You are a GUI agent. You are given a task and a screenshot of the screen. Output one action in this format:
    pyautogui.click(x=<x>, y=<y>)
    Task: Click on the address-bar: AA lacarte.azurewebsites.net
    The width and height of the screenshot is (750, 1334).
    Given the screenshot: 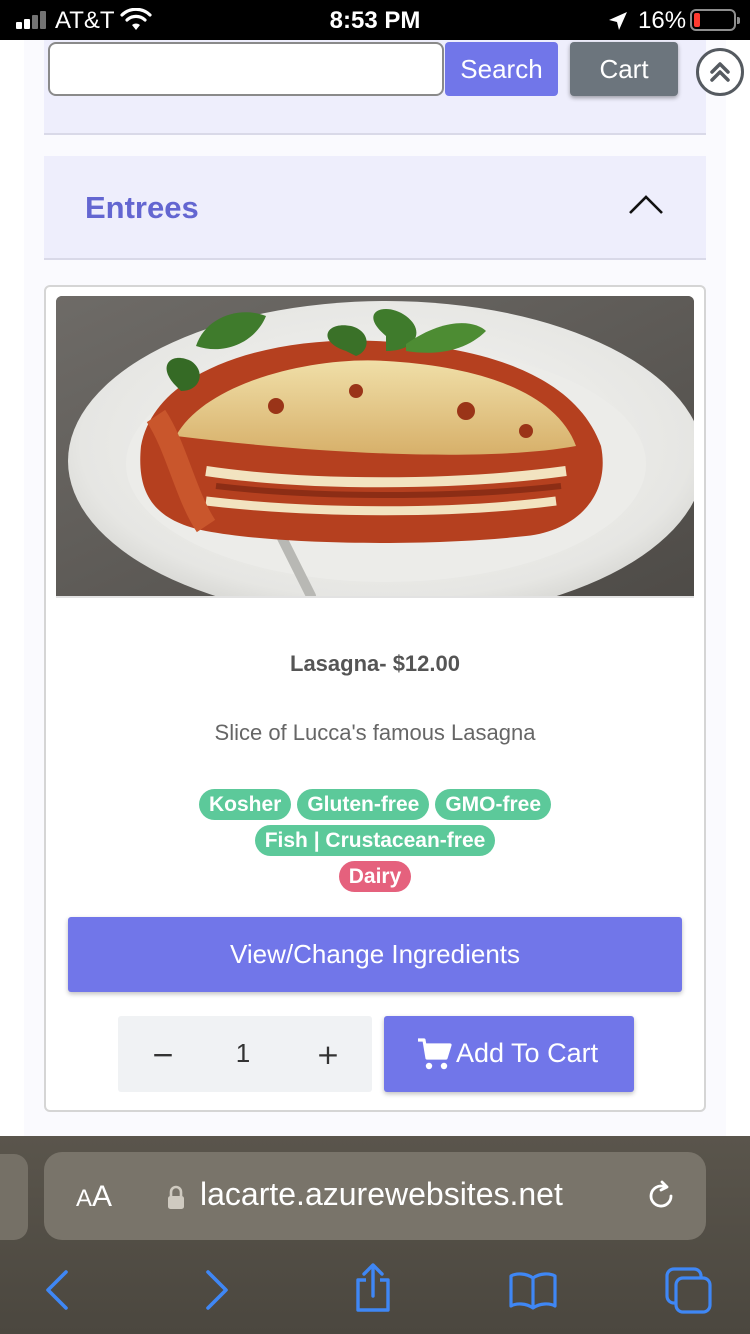 What is the action you would take?
    pyautogui.click(x=375, y=1196)
    